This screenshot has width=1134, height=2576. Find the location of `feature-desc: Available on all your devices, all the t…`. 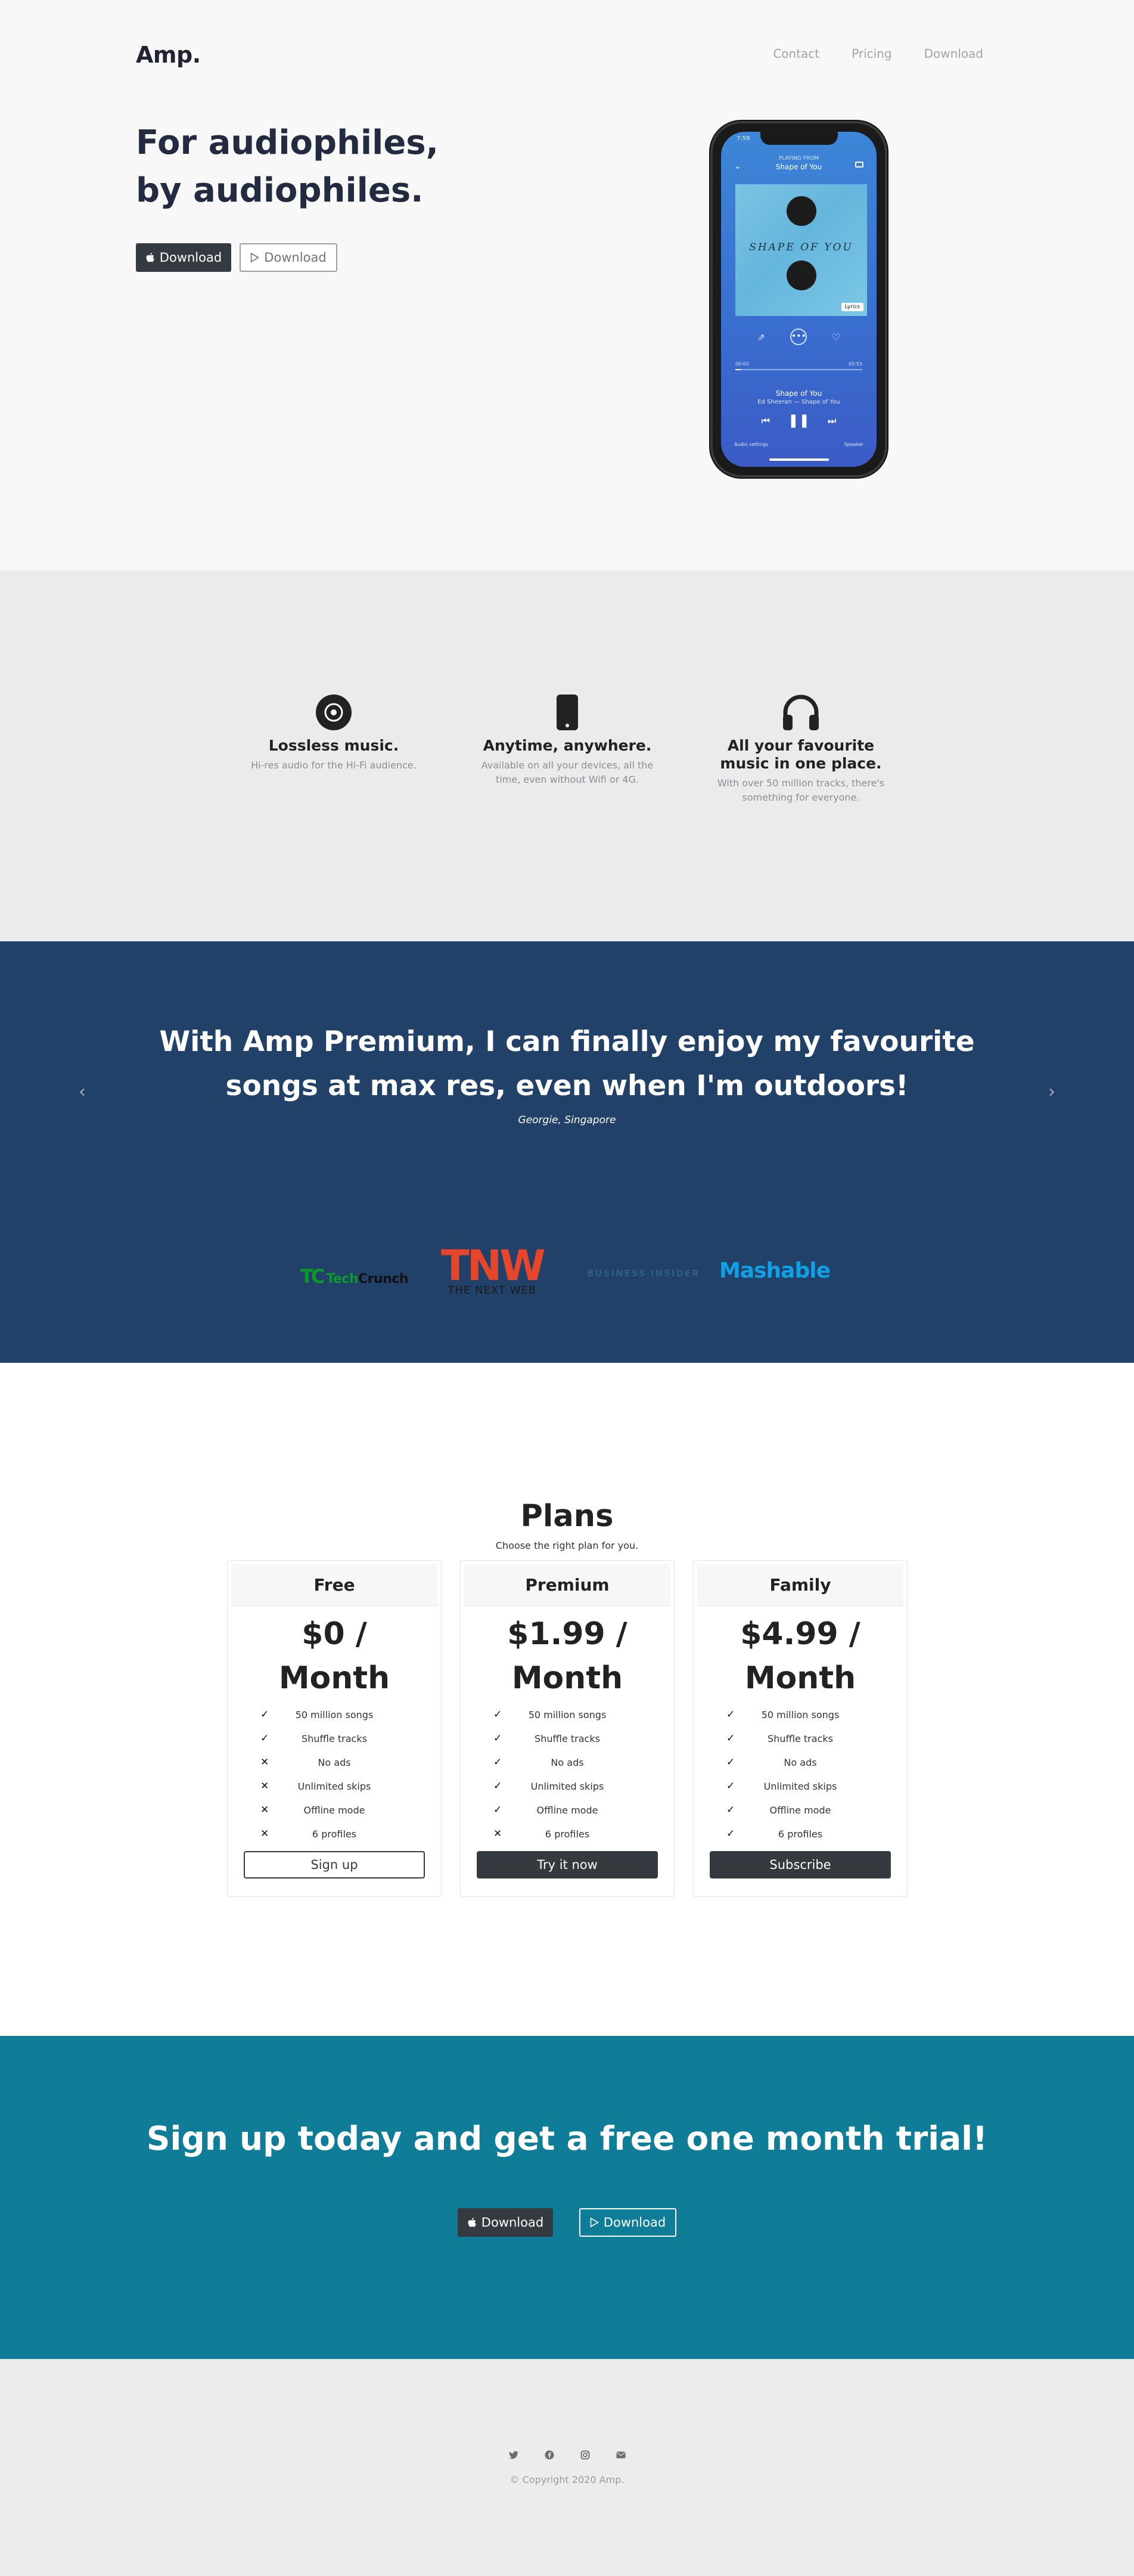

feature-desc: Available on all your devices, all the t… is located at coordinates (567, 772).